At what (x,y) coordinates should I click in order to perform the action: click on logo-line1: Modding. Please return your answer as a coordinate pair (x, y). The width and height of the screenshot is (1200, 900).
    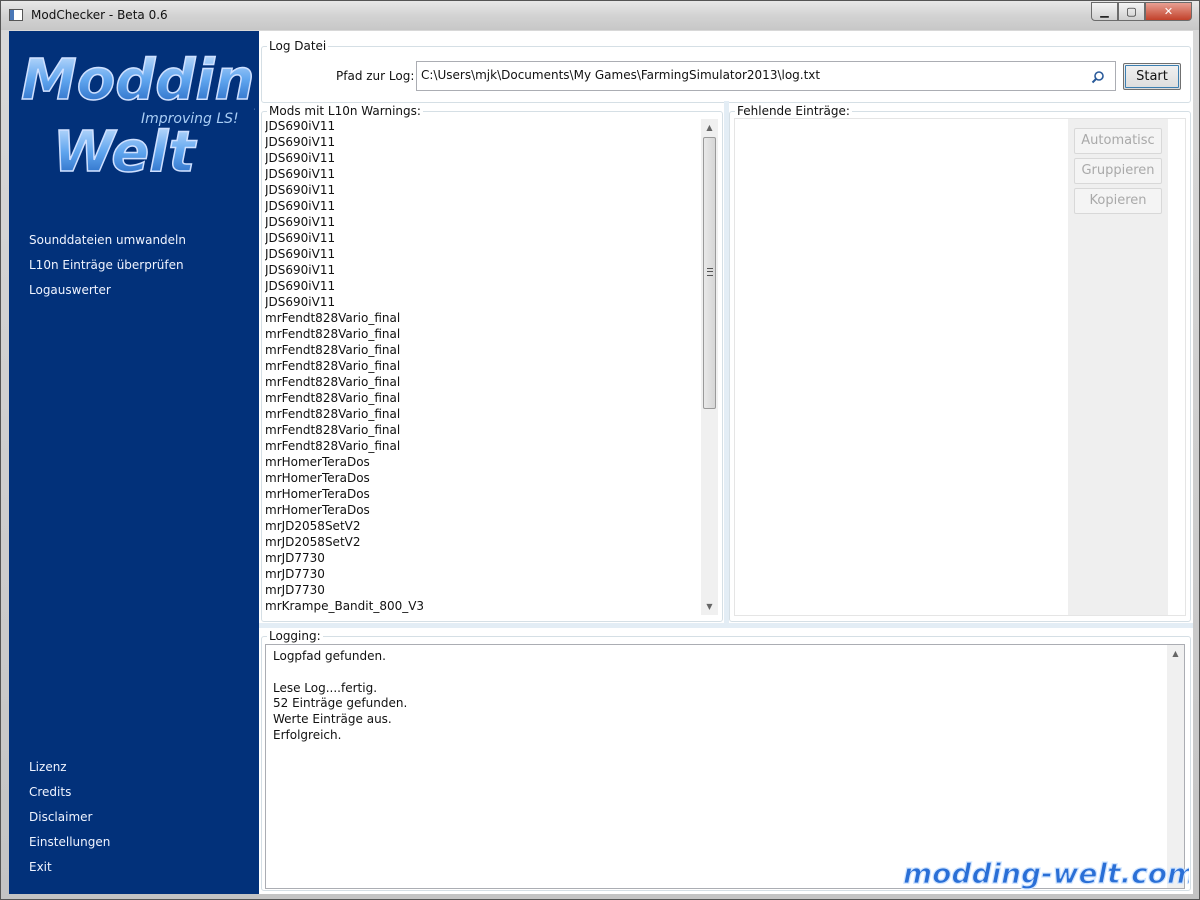
    Looking at the image, I should click on (138, 80).